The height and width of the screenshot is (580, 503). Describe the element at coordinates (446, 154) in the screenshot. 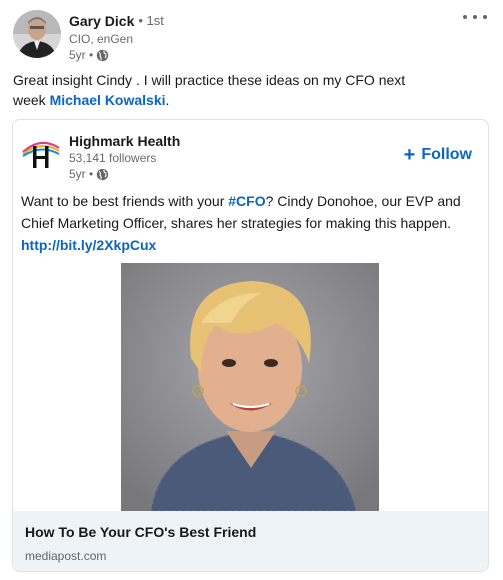

I see `follow-label: Follow` at that location.